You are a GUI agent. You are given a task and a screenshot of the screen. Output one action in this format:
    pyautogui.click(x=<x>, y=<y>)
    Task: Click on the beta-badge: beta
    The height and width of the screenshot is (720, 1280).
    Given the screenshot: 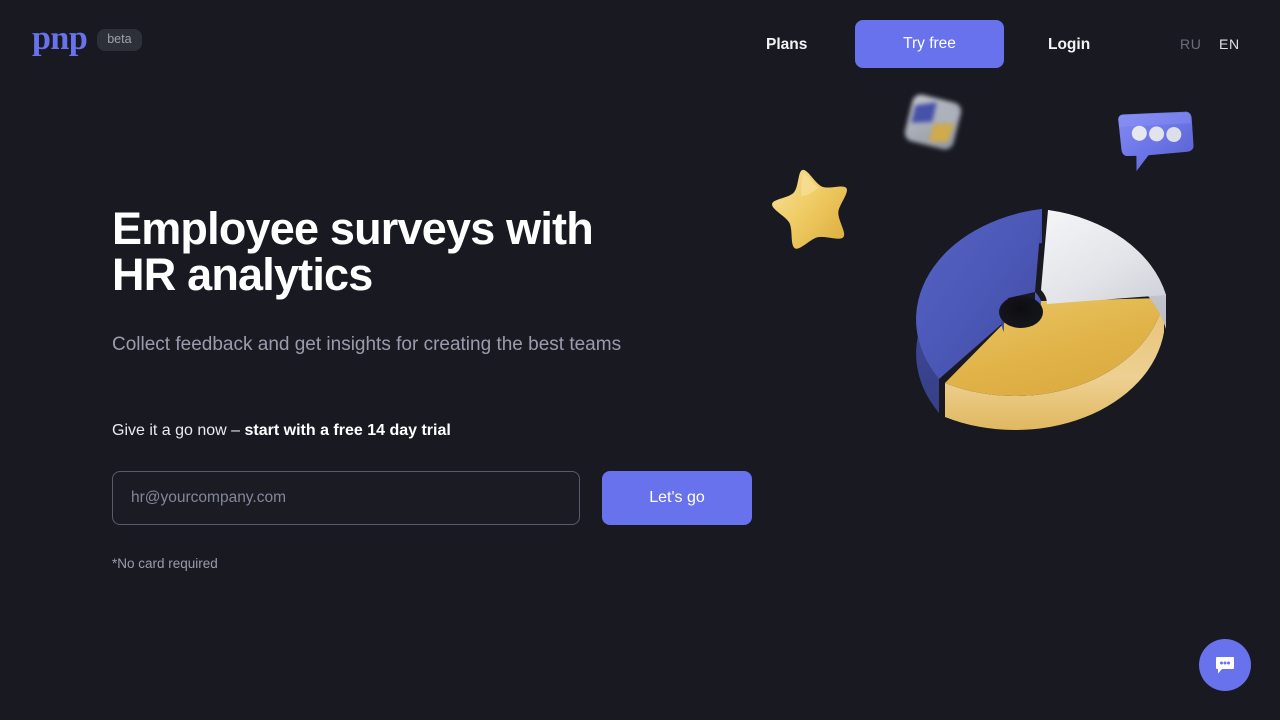 What is the action you would take?
    pyautogui.click(x=119, y=40)
    